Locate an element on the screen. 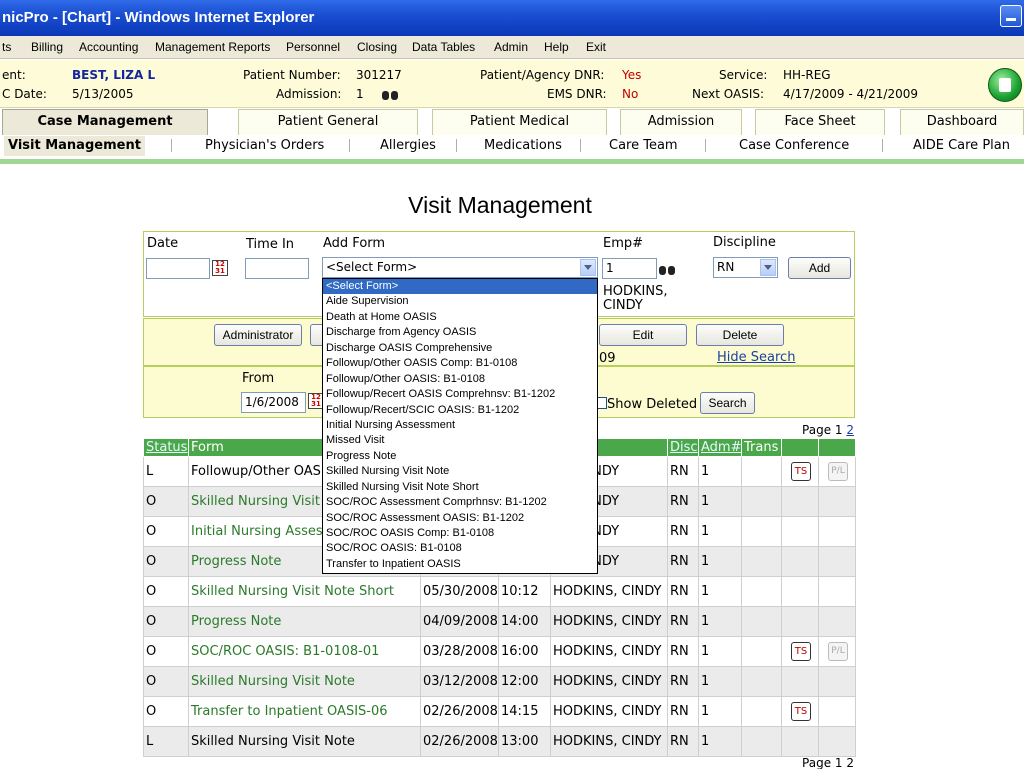  pl-cell is located at coordinates (837, 711).